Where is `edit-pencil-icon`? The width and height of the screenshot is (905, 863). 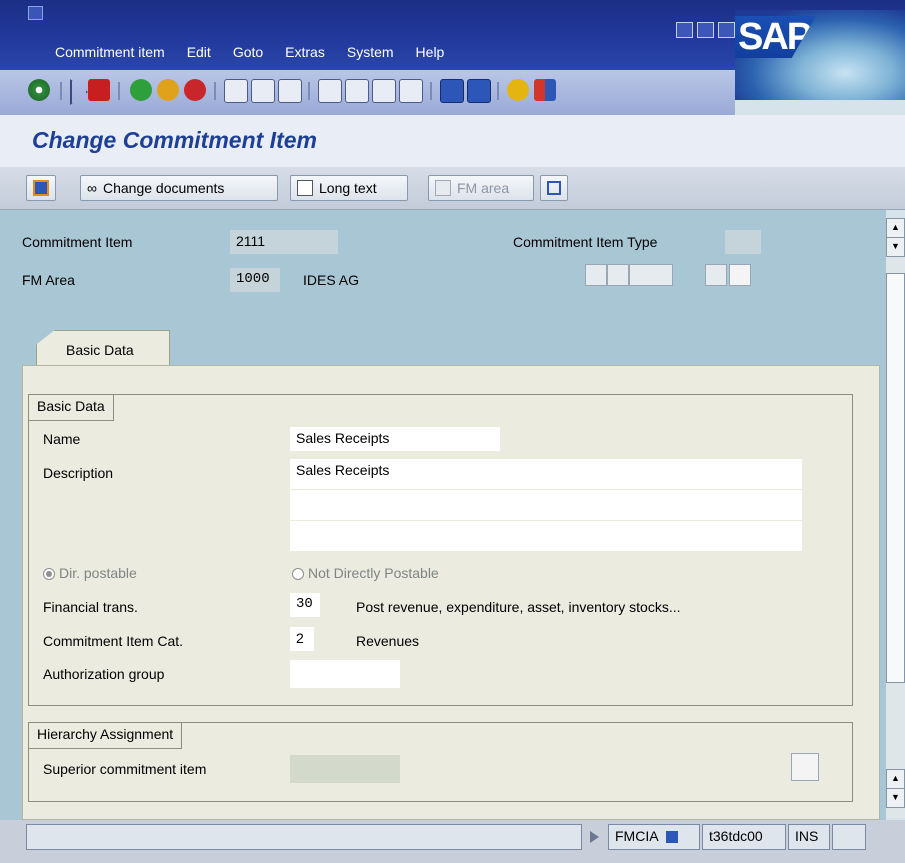
edit-pencil-icon is located at coordinates (618, 275).